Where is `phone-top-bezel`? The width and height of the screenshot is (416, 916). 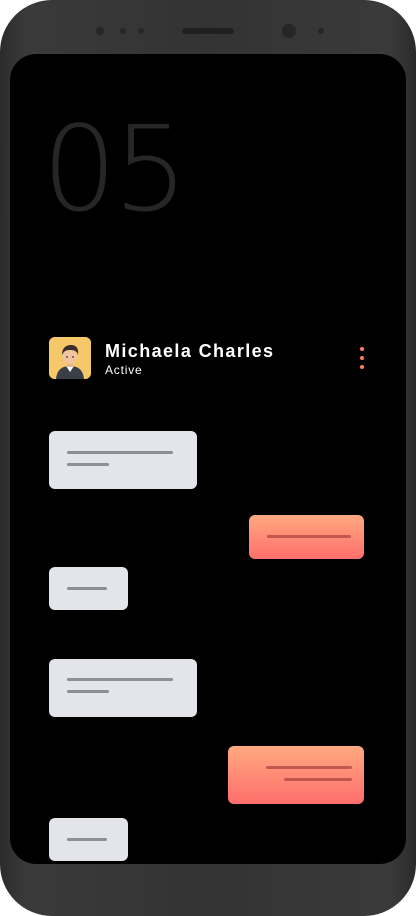 phone-top-bezel is located at coordinates (208, 30).